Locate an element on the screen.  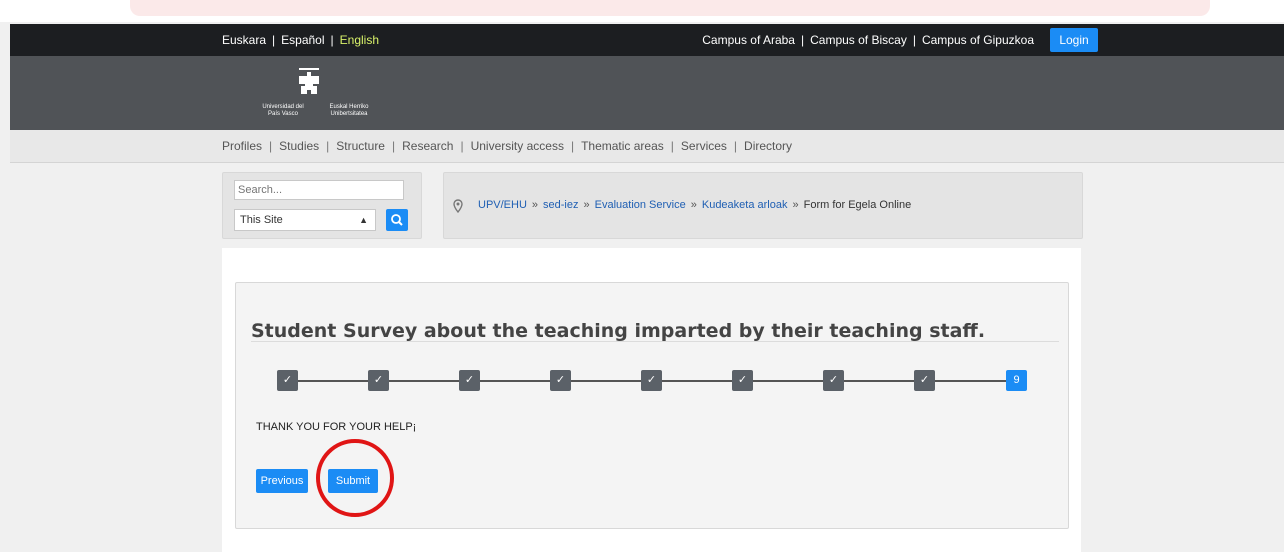
search-scope-select: This Site ▲︎ is located at coordinates (305, 220).